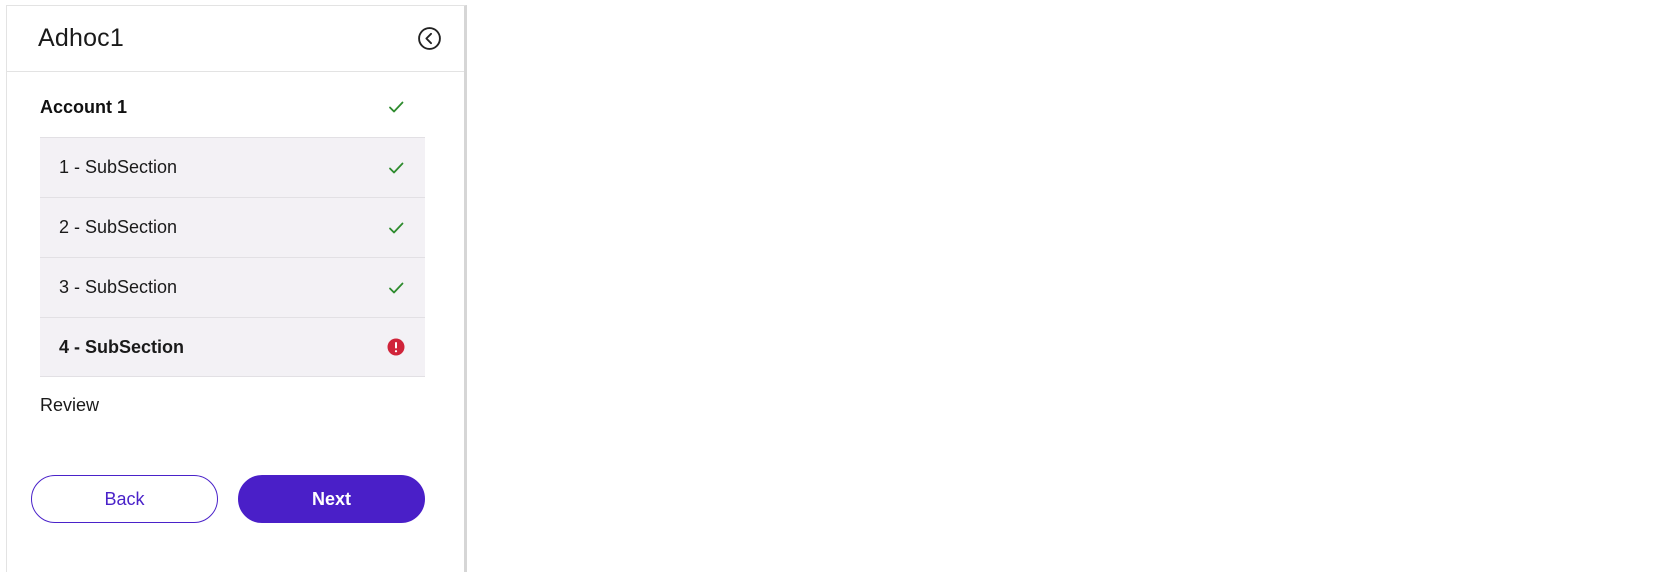 The image size is (1654, 572). Describe the element at coordinates (118, 167) in the screenshot. I see `nav-subsection-label: 1 - SubSection` at that location.